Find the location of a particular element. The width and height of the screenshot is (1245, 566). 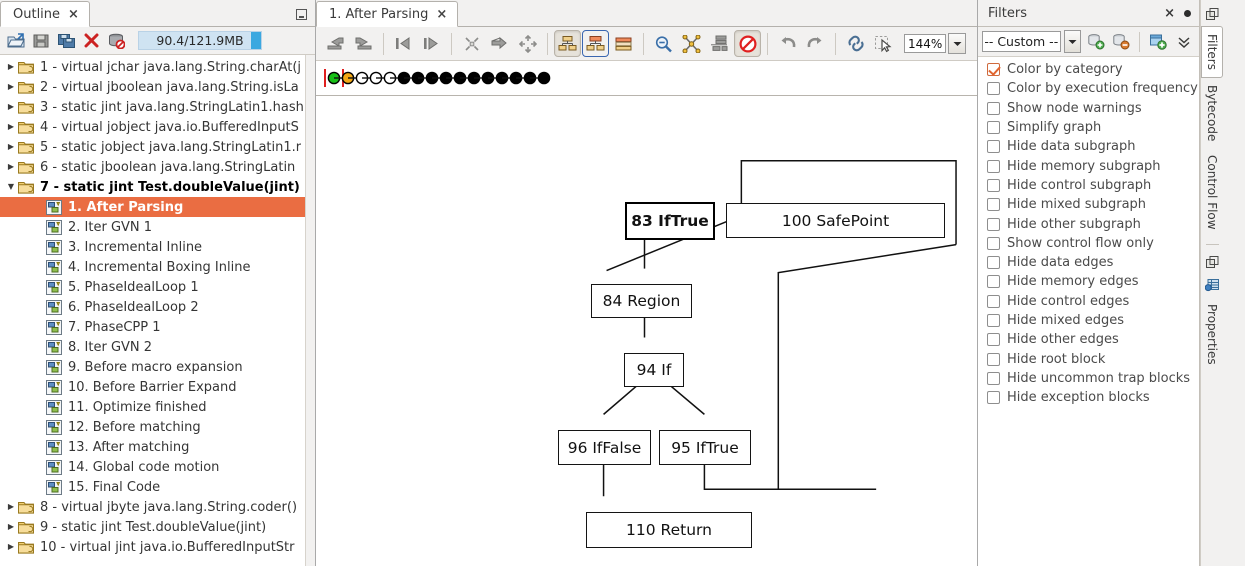

filter-row: Hide other edges is located at coordinates (1088, 339).